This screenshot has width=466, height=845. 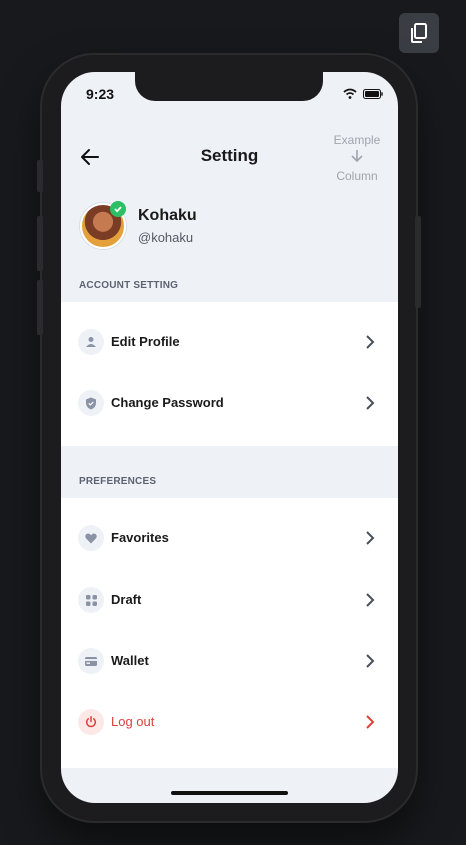 What do you see at coordinates (229, 374) in the screenshot?
I see `account-settings-card: Edit Profile Change Password` at bounding box center [229, 374].